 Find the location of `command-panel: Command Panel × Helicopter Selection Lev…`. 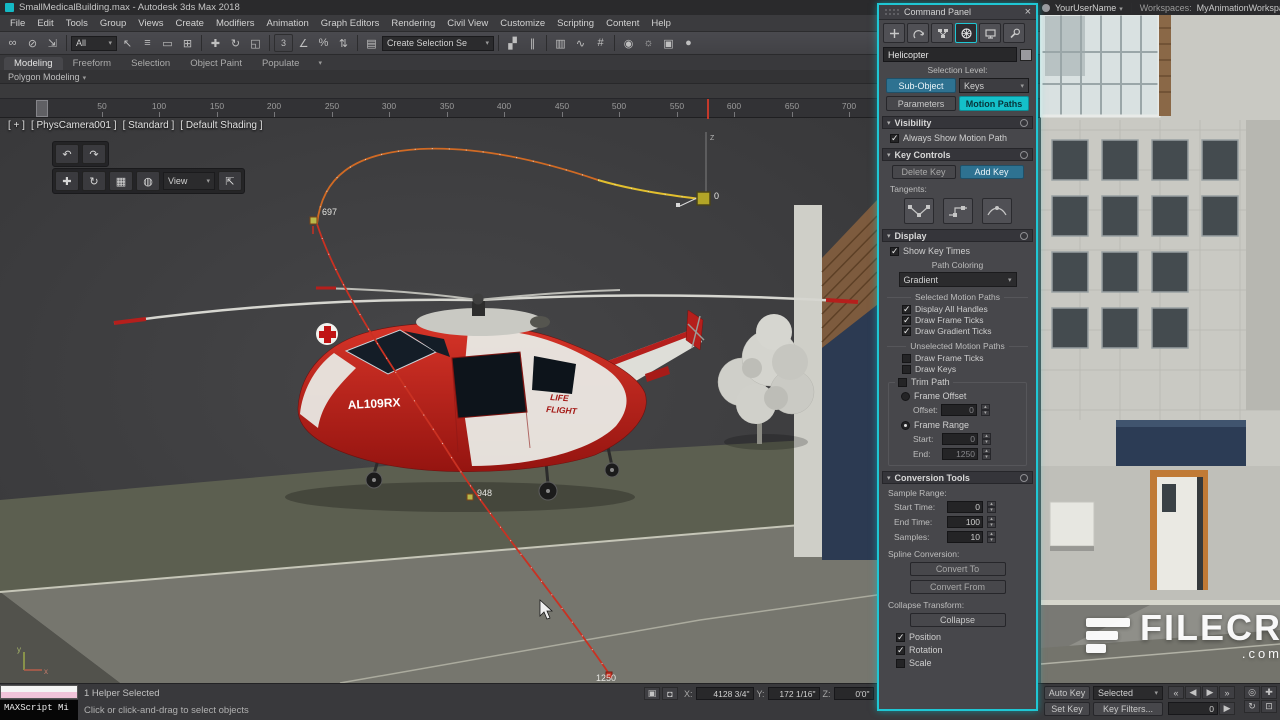

command-panel: Command Panel × Helicopter Selection Lev… is located at coordinates (957, 357).